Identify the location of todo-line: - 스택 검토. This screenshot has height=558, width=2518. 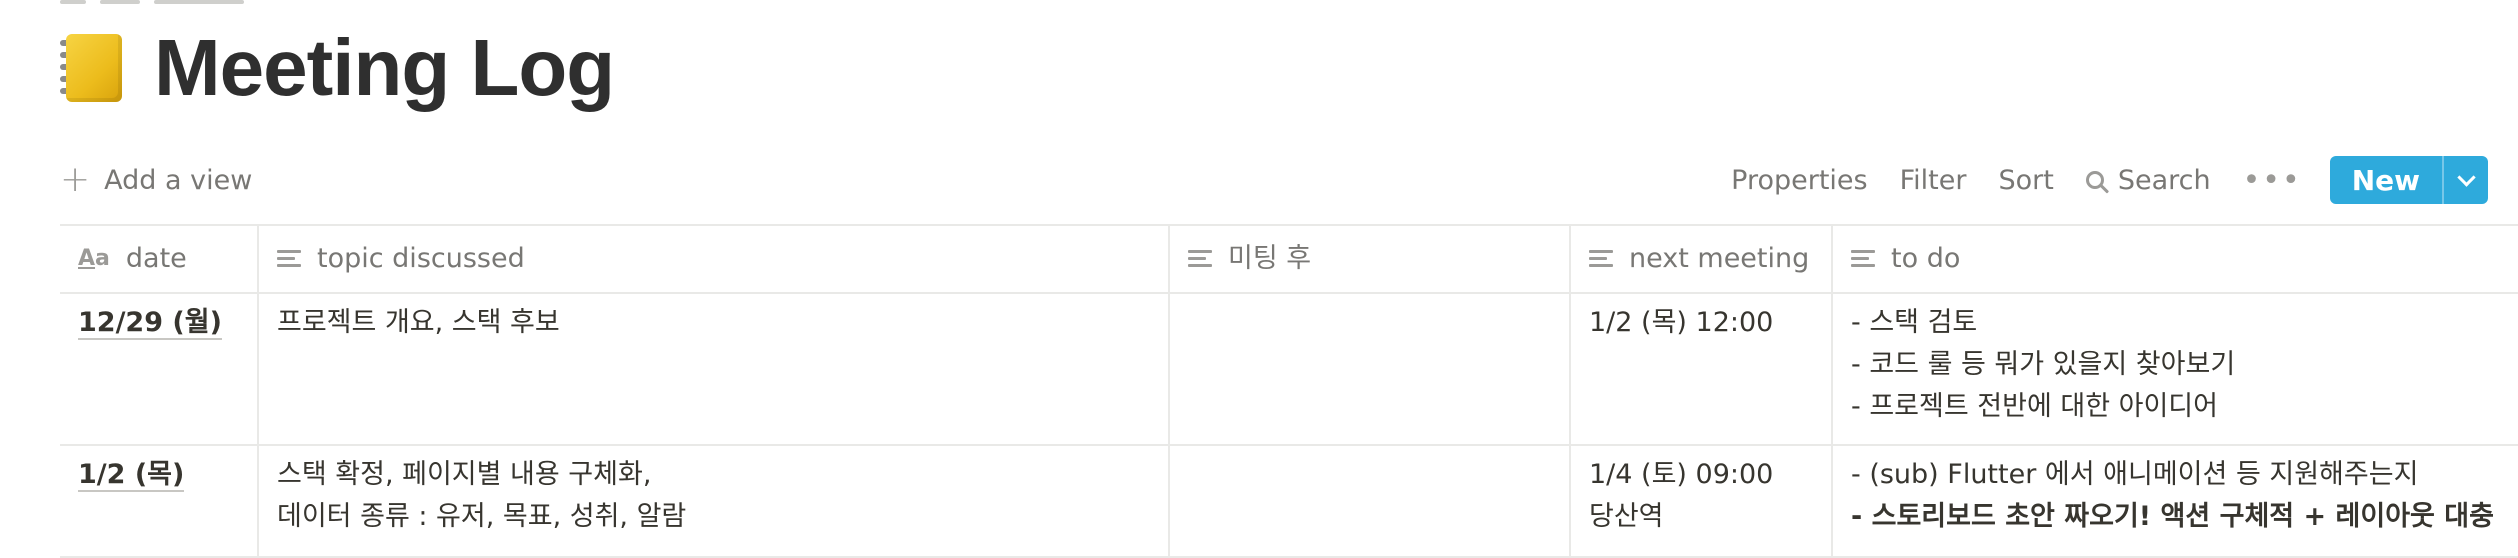
(1914, 322).